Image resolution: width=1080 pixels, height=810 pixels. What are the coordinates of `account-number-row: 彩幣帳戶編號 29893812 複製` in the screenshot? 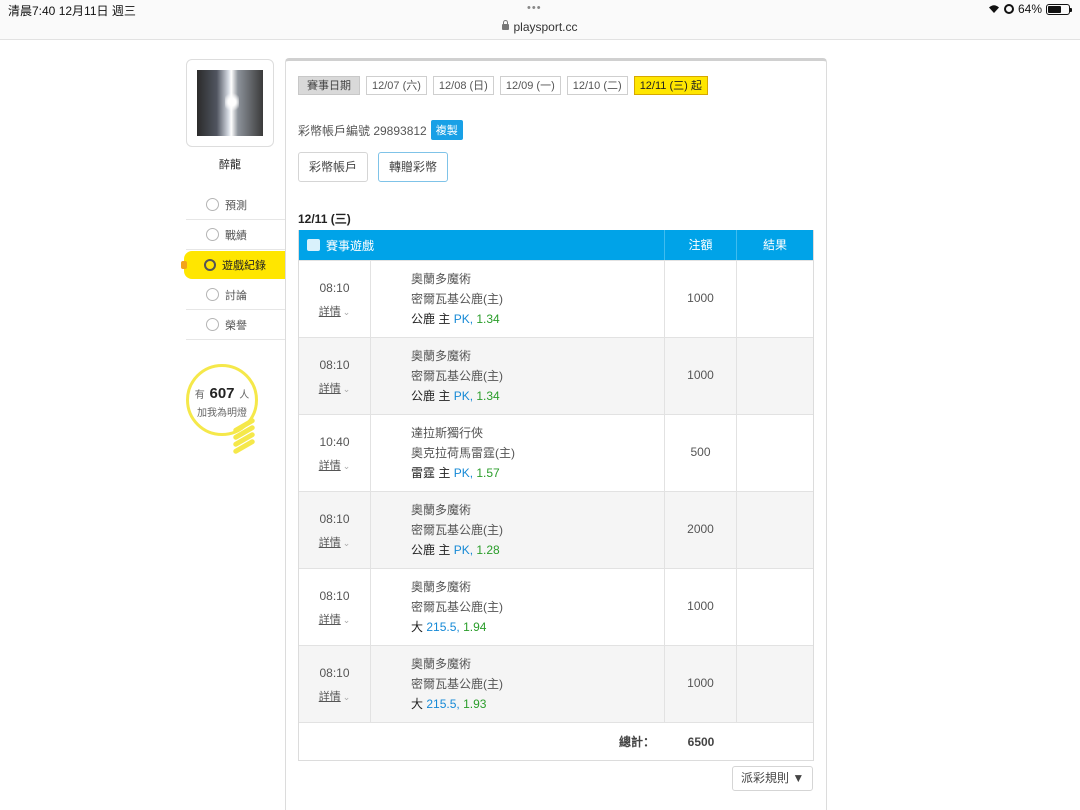 It's located at (380, 130).